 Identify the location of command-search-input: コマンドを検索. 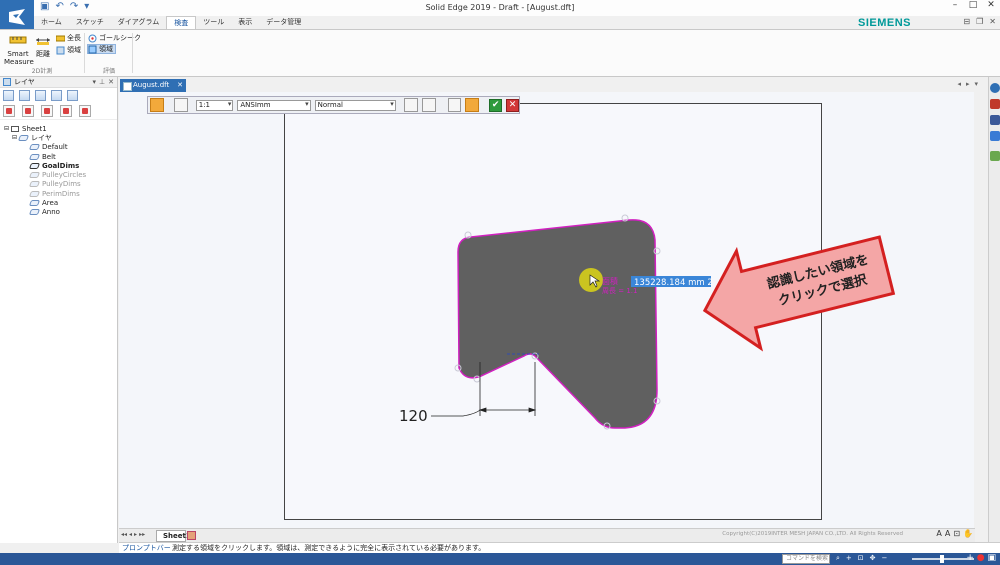
(806, 559).